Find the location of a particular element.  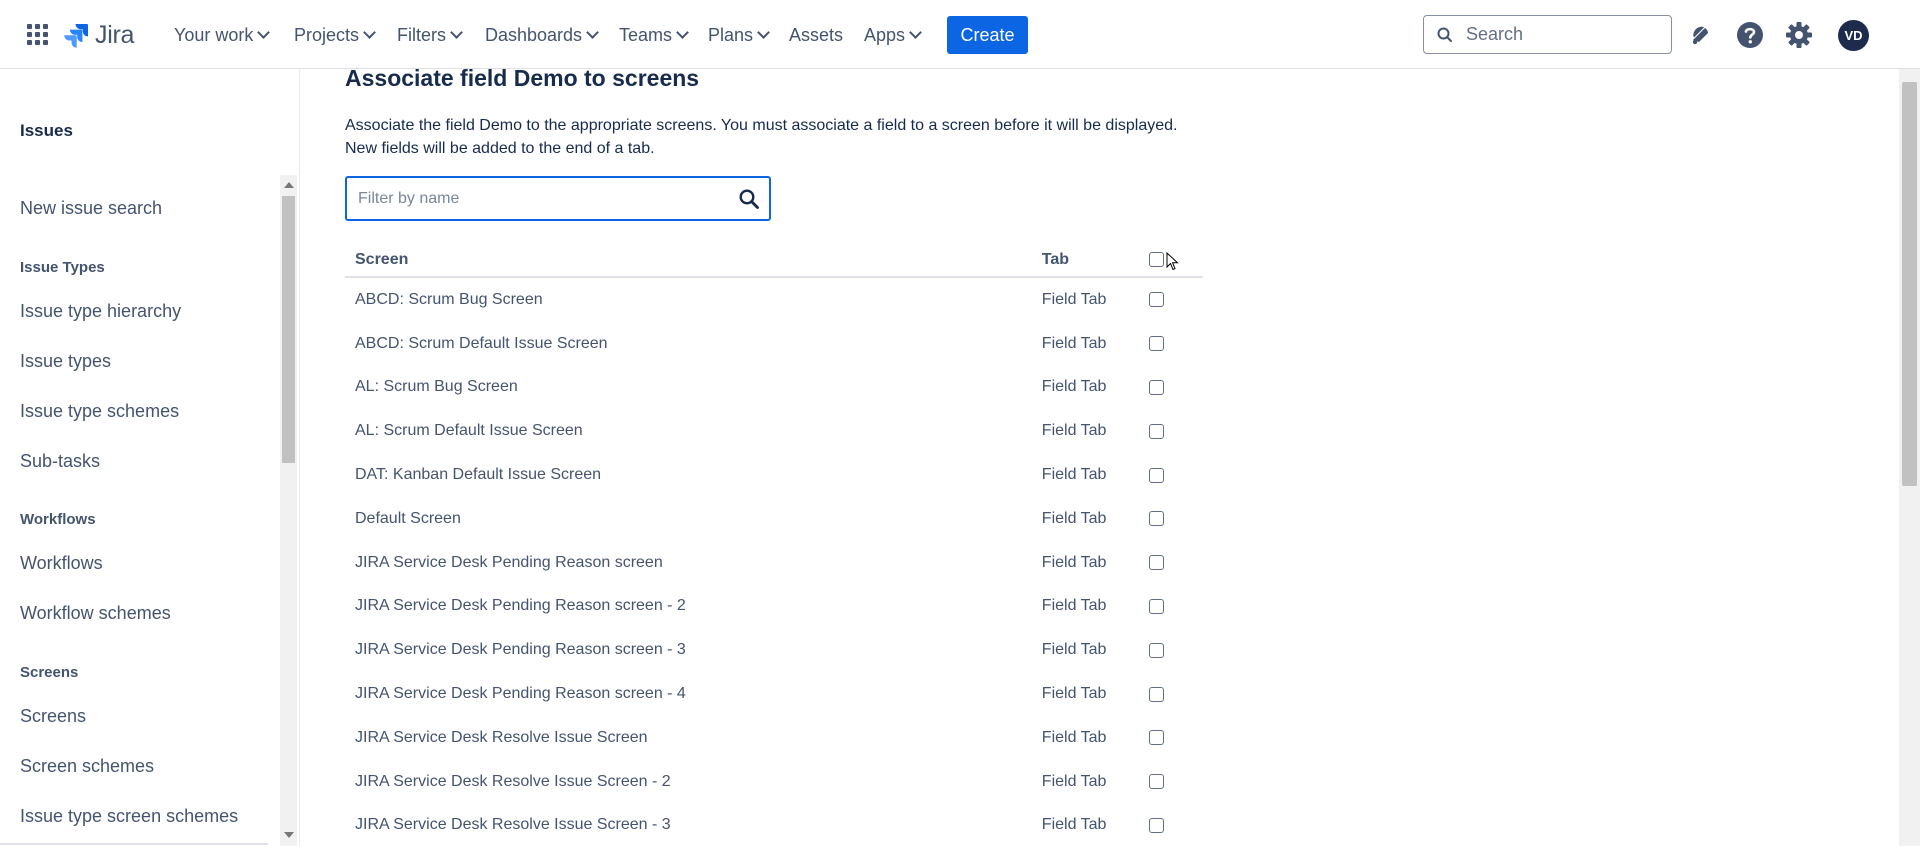

sidebar-item-workflow-schemes: Workflow schemes is located at coordinates (95, 613).